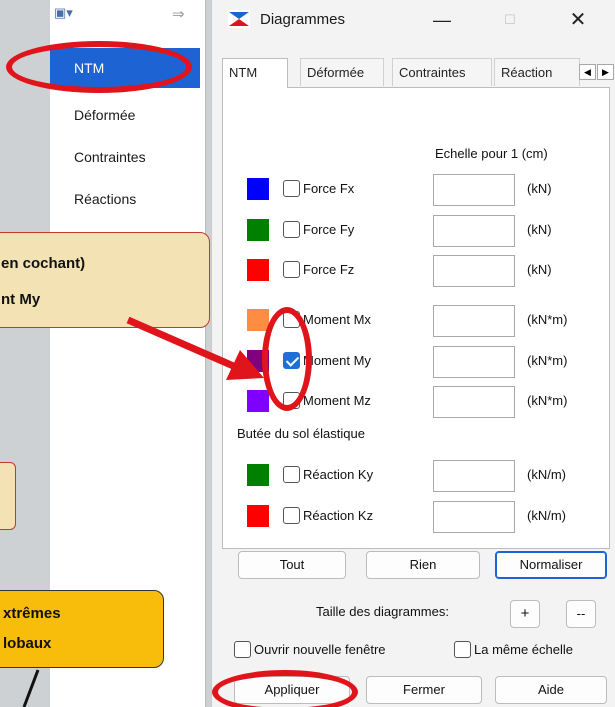 The image size is (615, 707). Describe the element at coordinates (243, 72) in the screenshot. I see `tab-label: NTM` at that location.